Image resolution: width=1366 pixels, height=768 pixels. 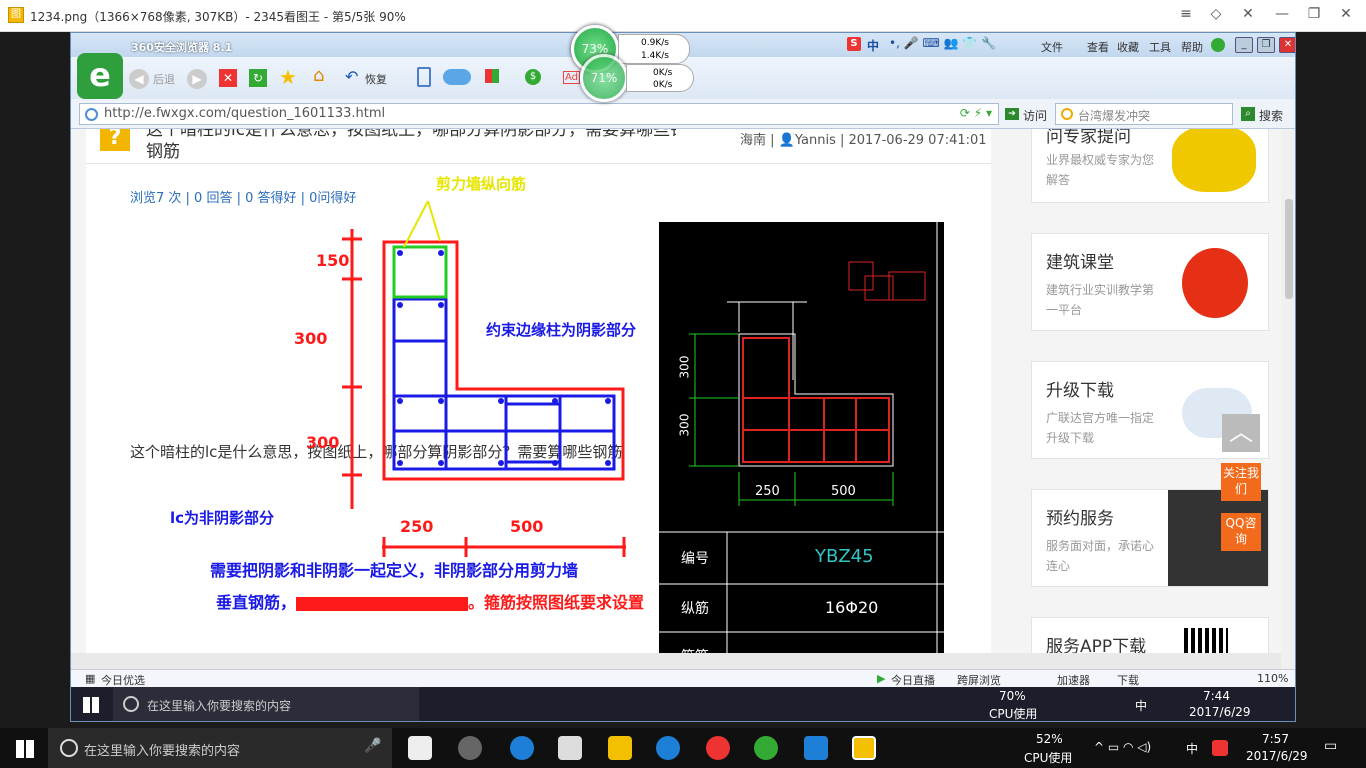 What do you see at coordinates (1186, 14) in the screenshot?
I see `menu-icon: ≡` at bounding box center [1186, 14].